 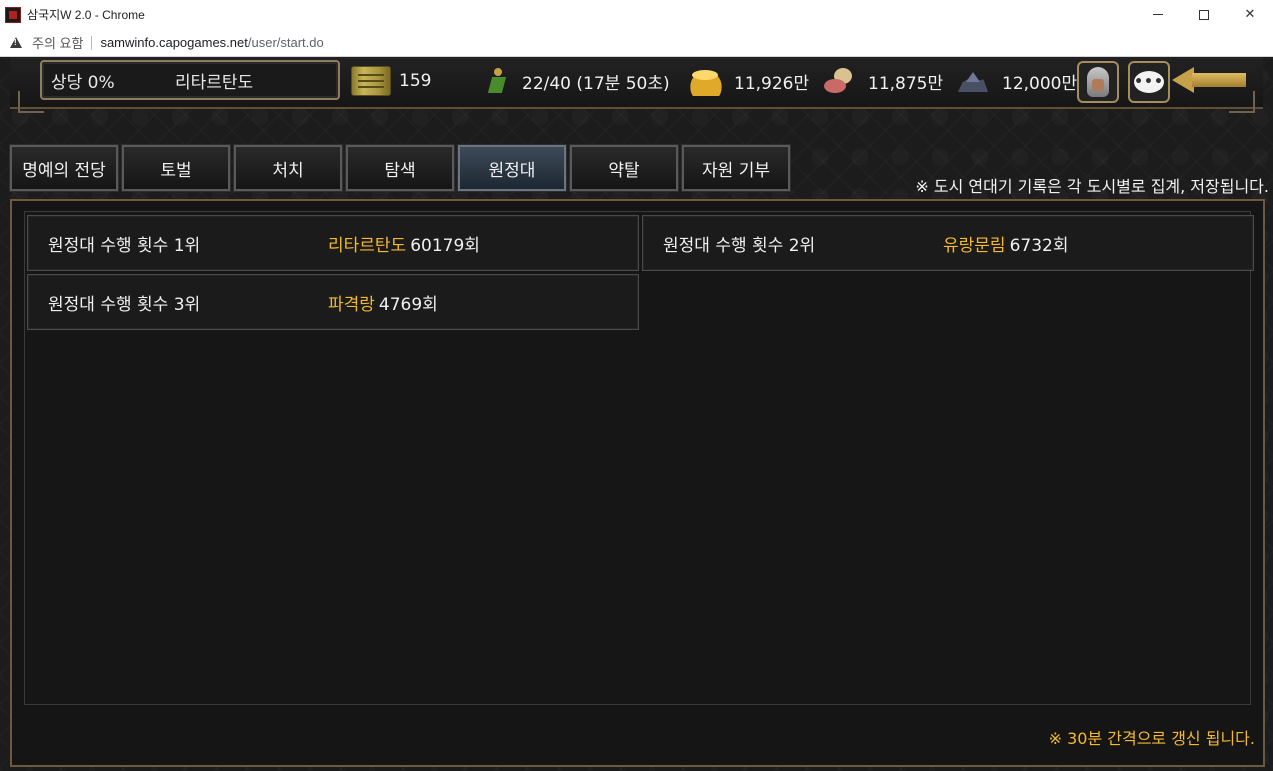 I want to click on rank-card-3: 원정대 수행 횟수 3위 파격랑 4769회, so click(x=333, y=302).